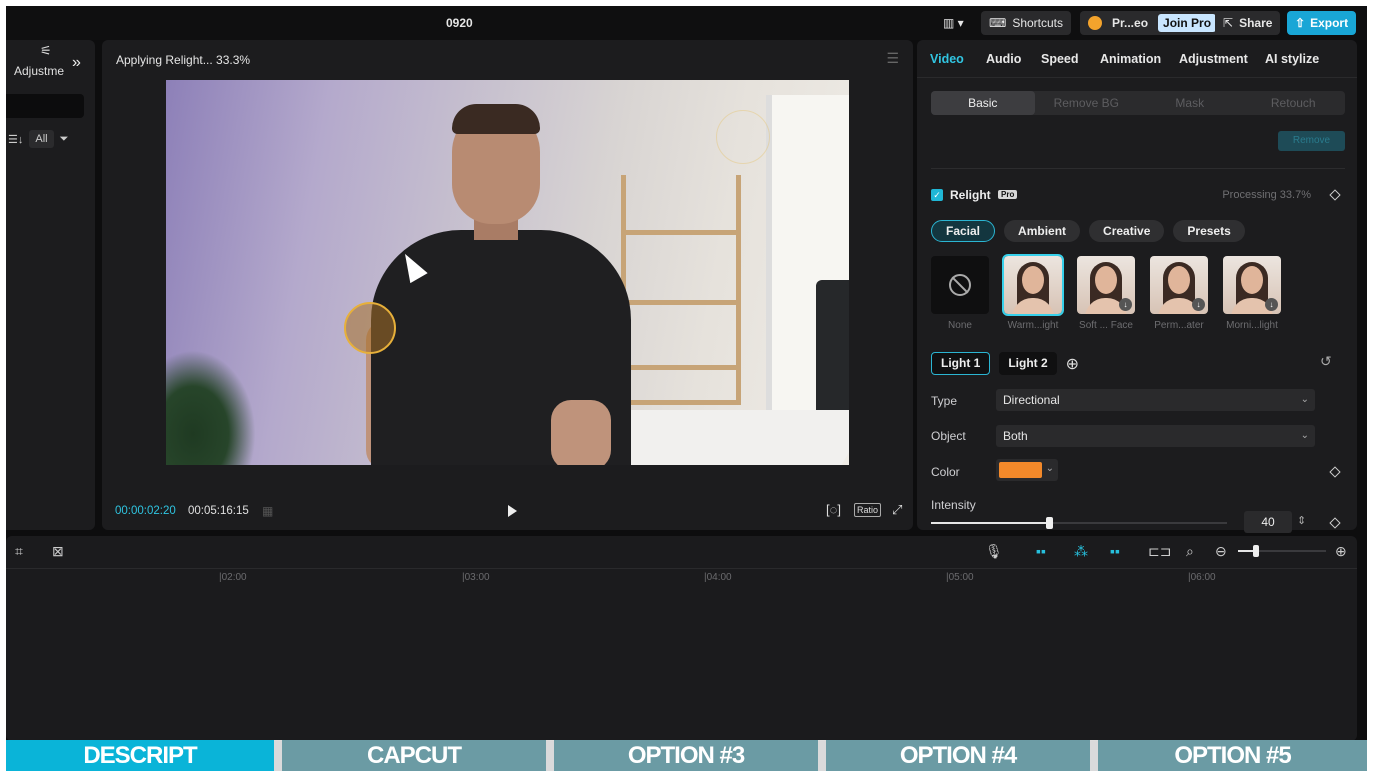 The height and width of the screenshot is (771, 1373). What do you see at coordinates (1042, 231) in the screenshot?
I see `category-ambient: Ambient` at bounding box center [1042, 231].